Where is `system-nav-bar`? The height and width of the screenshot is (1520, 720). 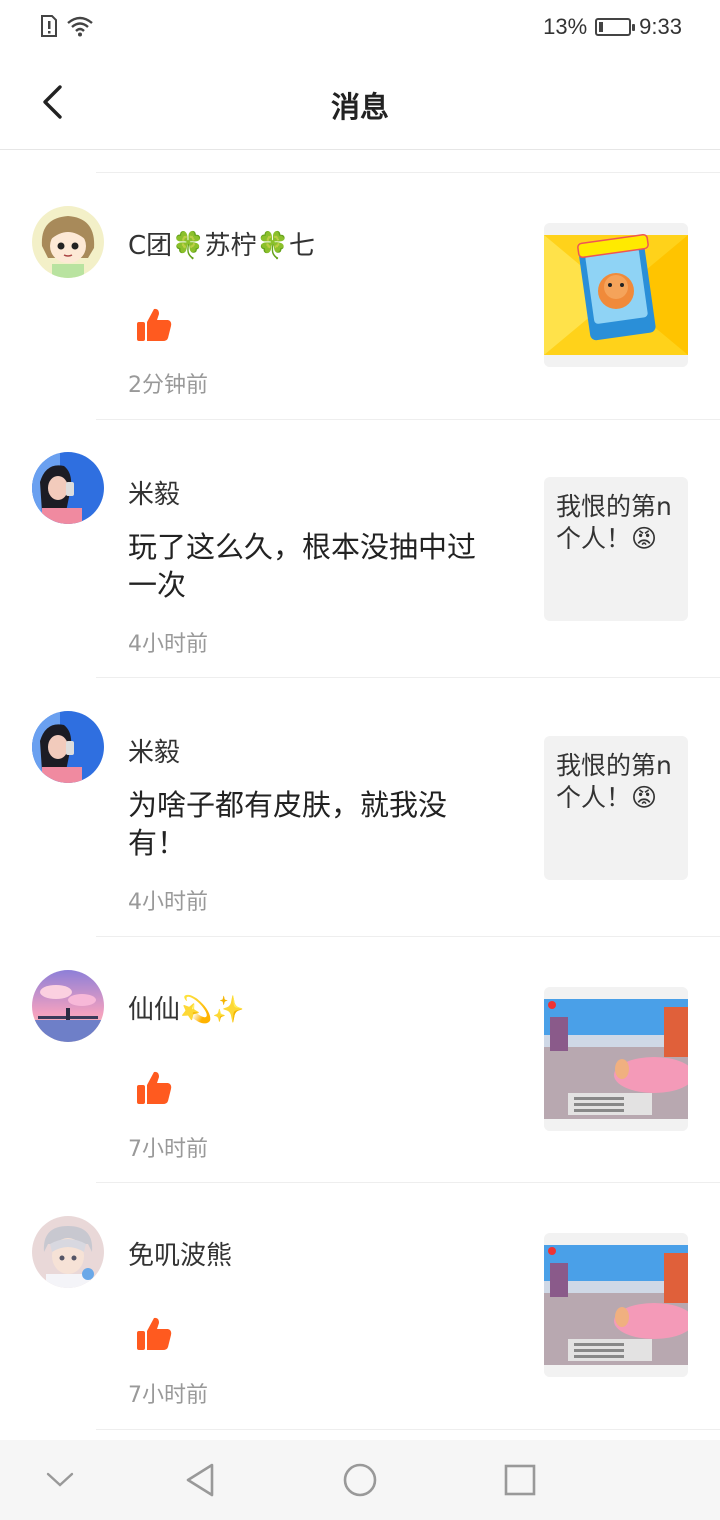
system-nav-bar is located at coordinates (360, 1480).